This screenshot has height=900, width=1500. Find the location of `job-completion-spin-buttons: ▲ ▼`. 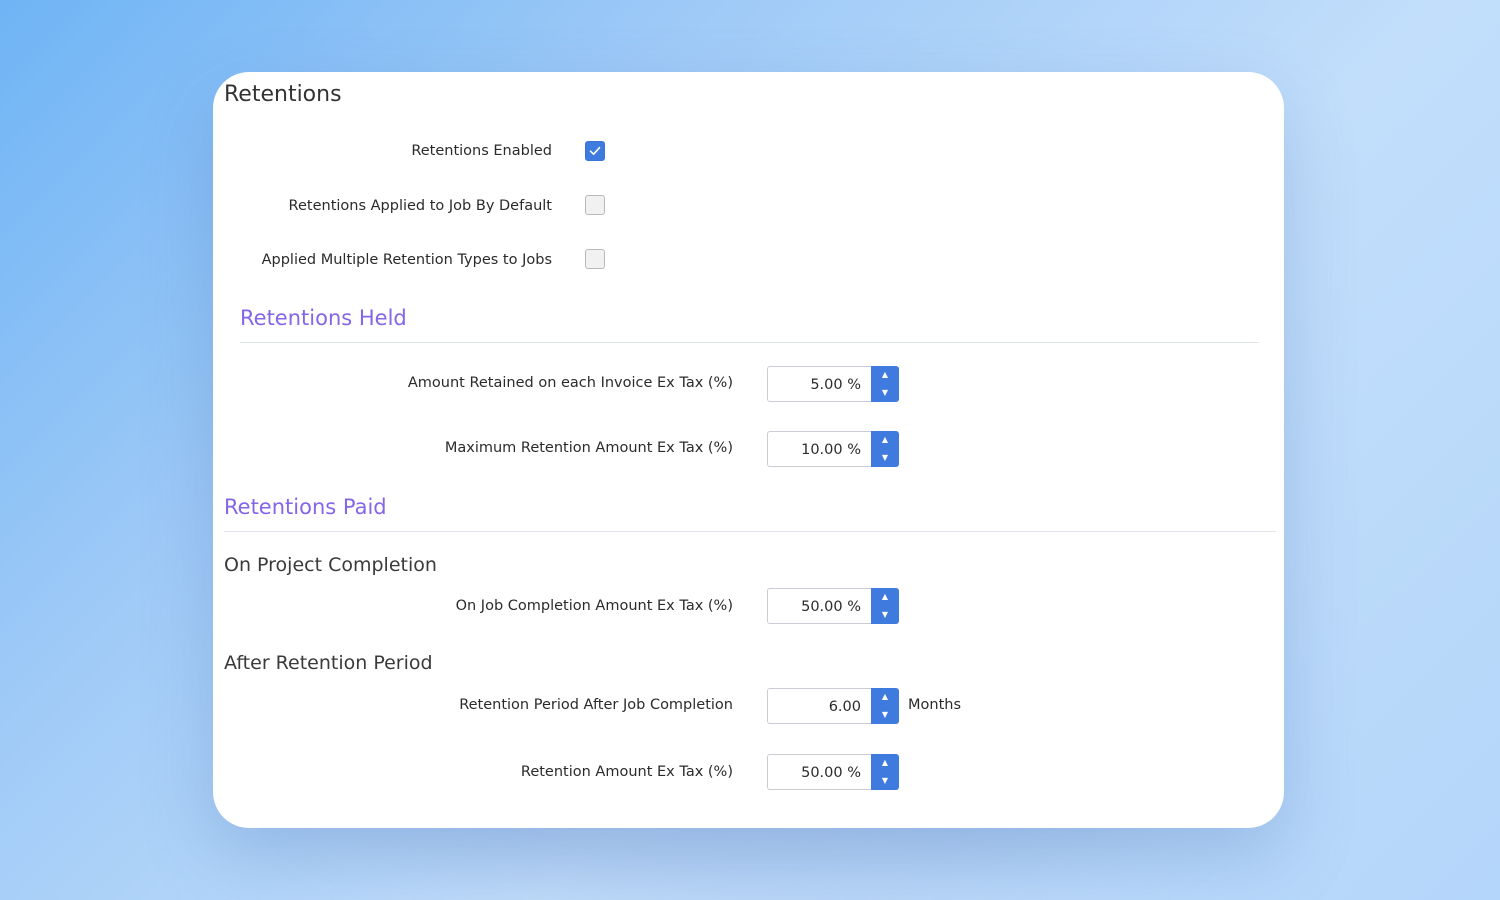

job-completion-spin-buttons: ▲ ▼ is located at coordinates (885, 606).